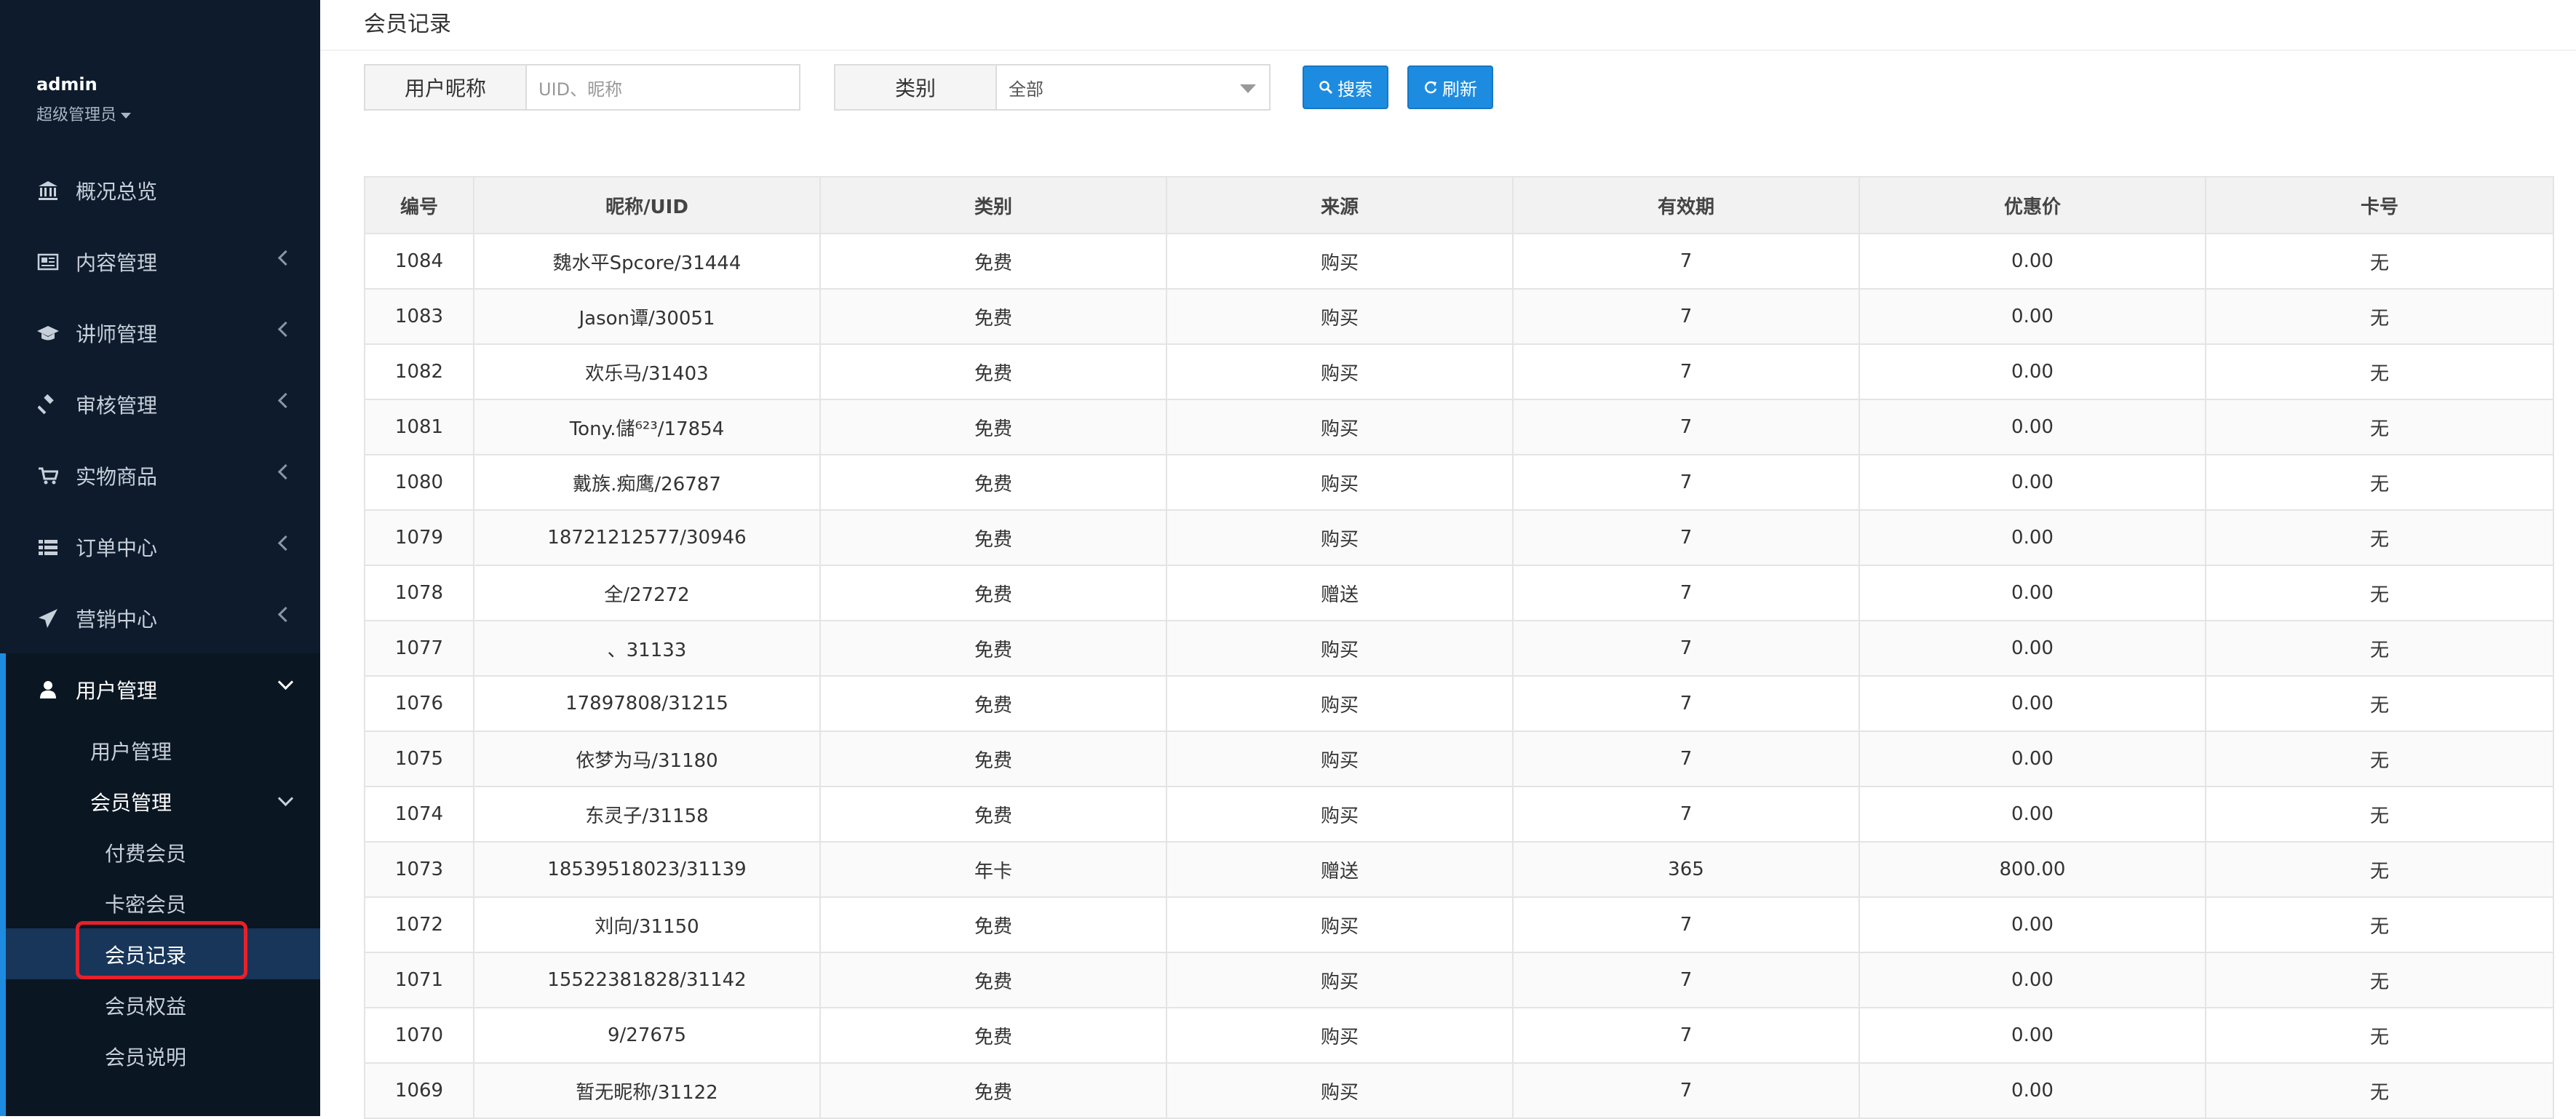 This screenshot has width=2576, height=1119. What do you see at coordinates (117, 192) in the screenshot?
I see `nav-label: 概况总览` at bounding box center [117, 192].